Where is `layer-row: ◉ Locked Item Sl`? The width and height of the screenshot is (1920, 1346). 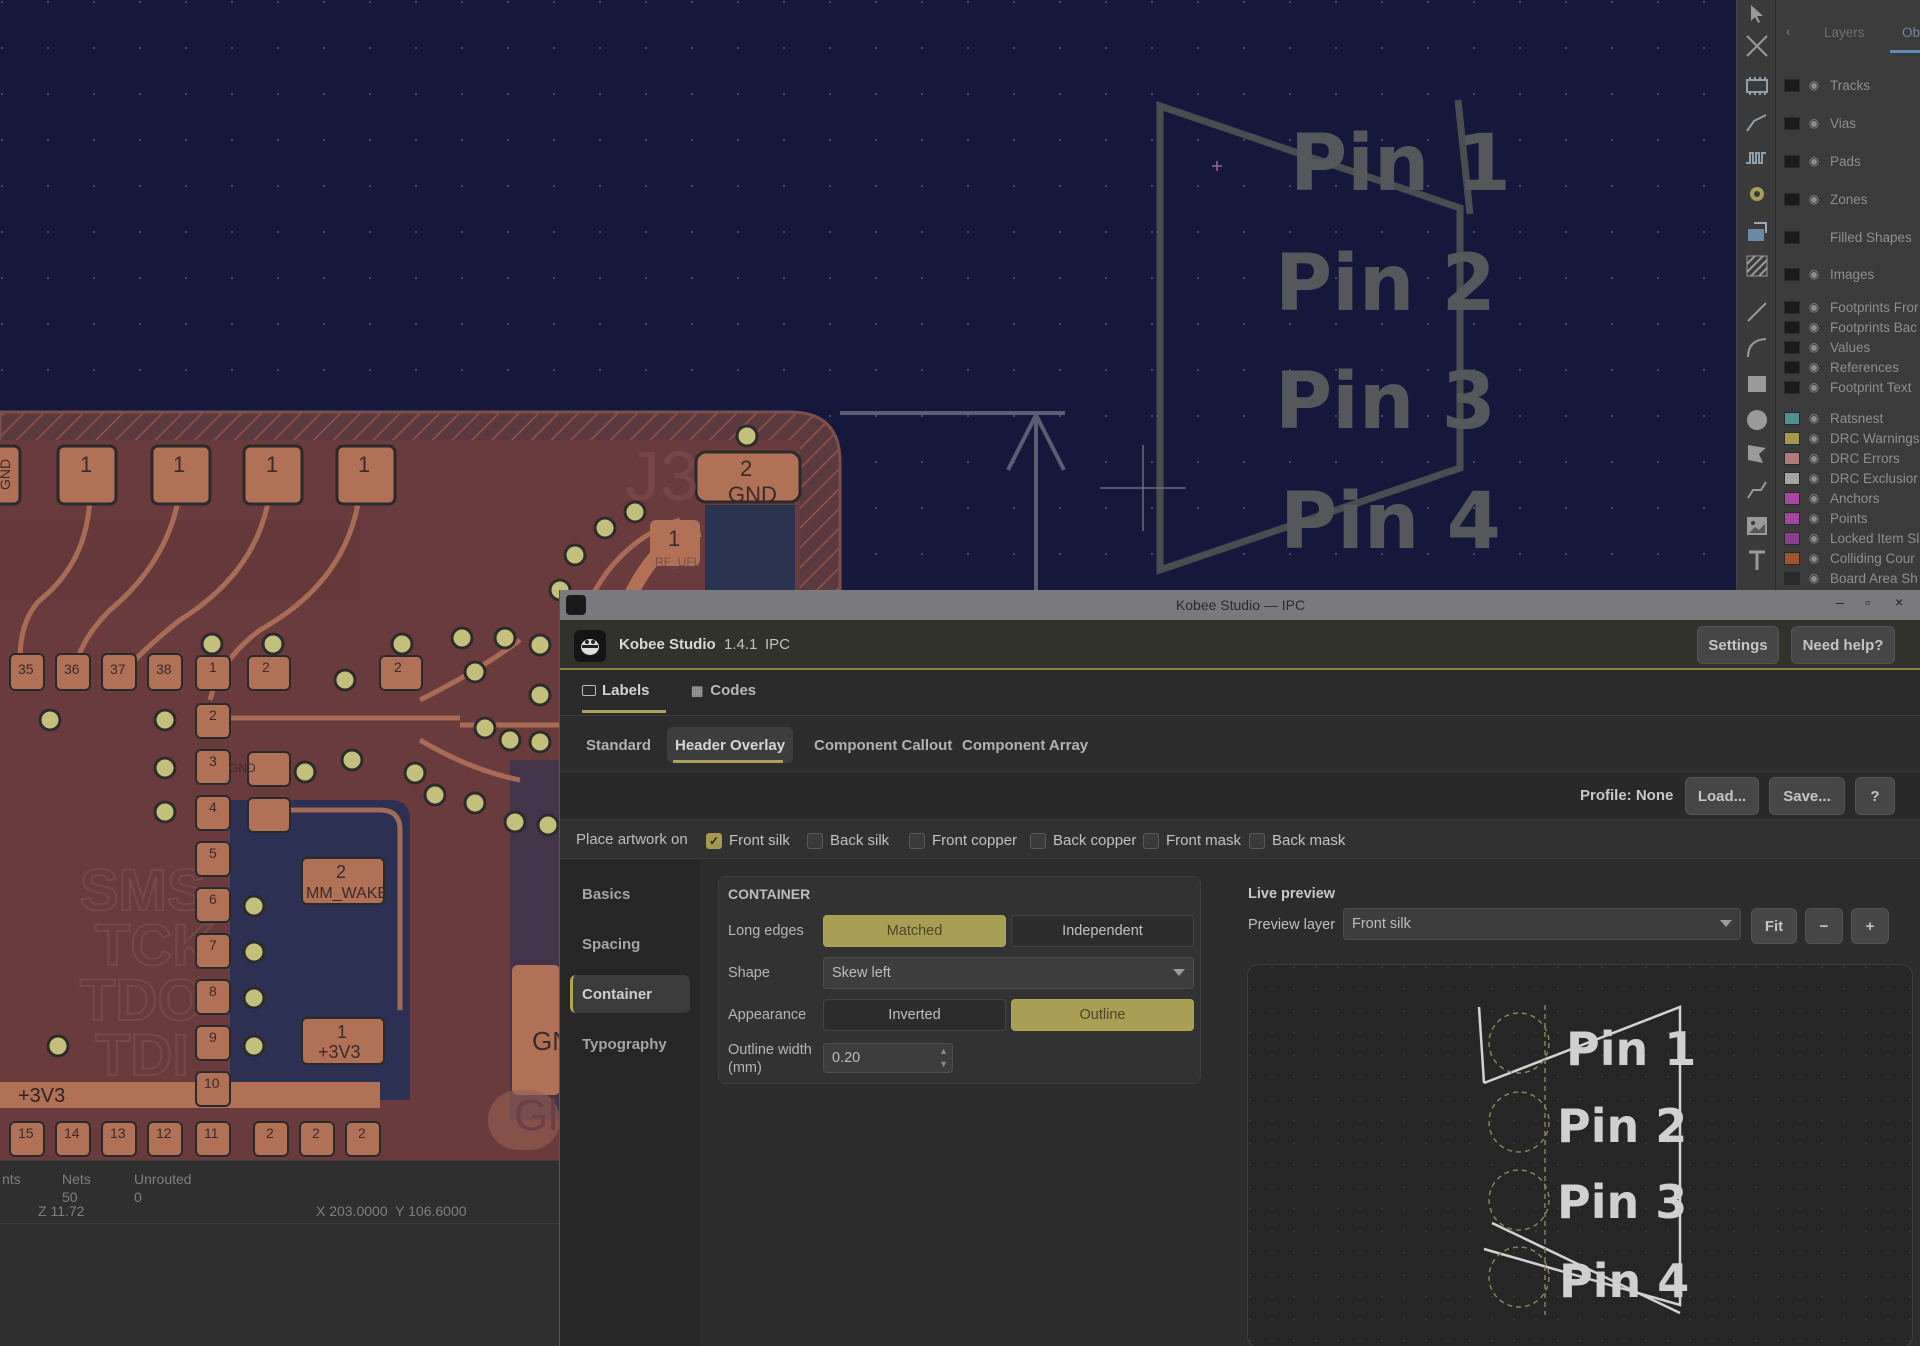 layer-row: ◉ Locked Item Sl is located at coordinates (1851, 538).